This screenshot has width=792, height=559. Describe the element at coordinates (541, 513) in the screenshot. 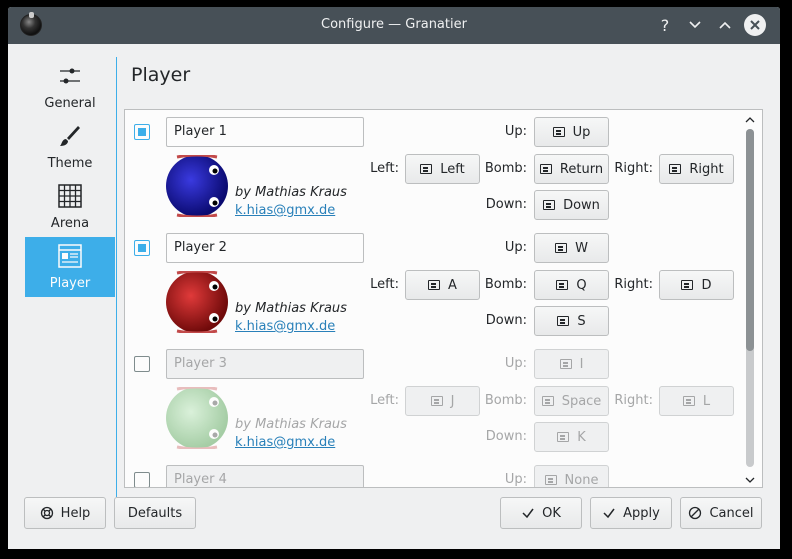

I see `ok-button: OK` at that location.